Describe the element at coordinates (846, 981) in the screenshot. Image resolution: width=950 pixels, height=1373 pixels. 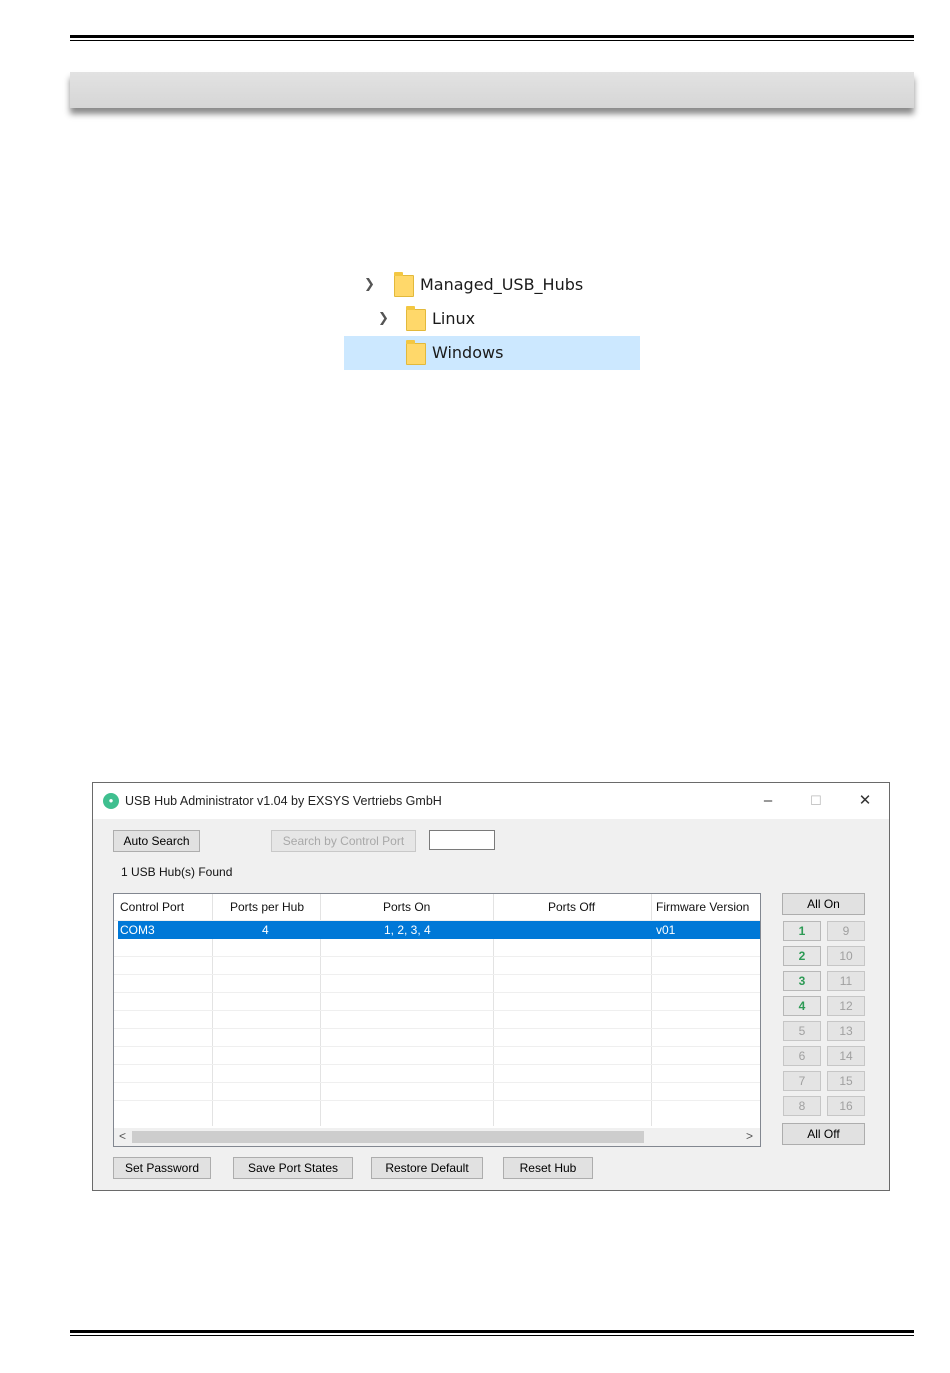
I see `port-11-button: 11` at that location.